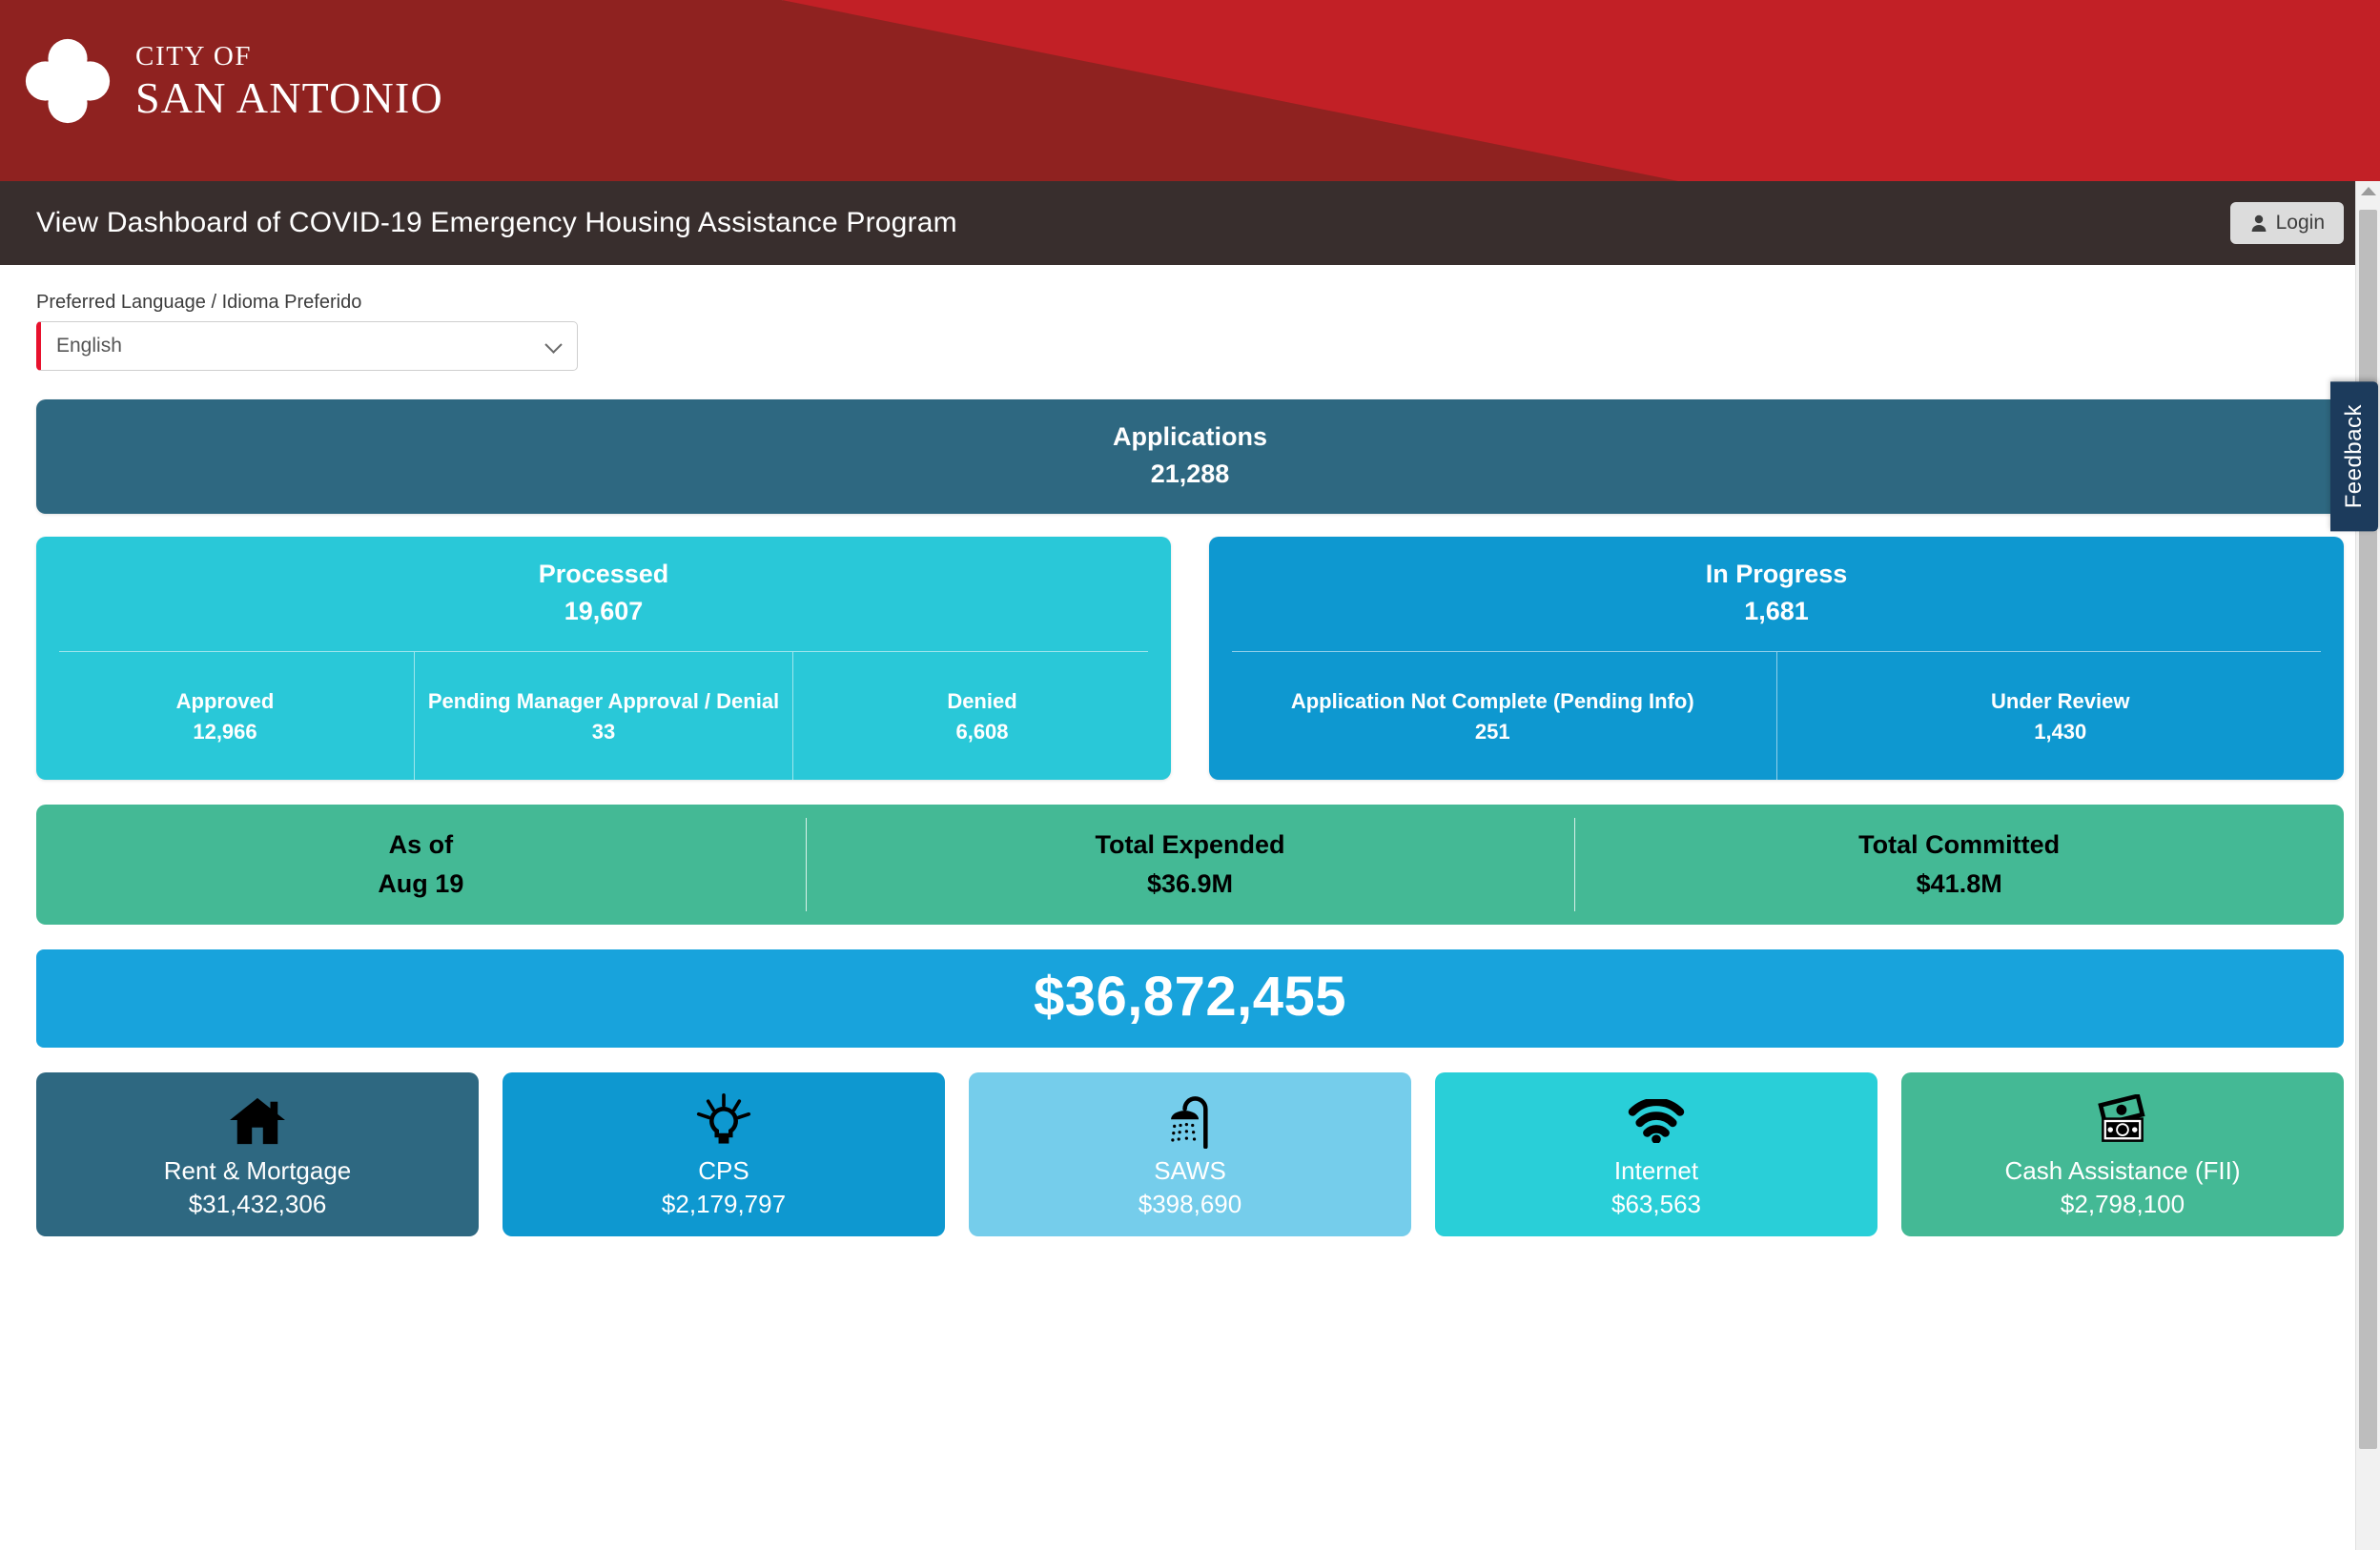 The height and width of the screenshot is (1550, 2380). I want to click on chevron-down-icon, so click(554, 345).